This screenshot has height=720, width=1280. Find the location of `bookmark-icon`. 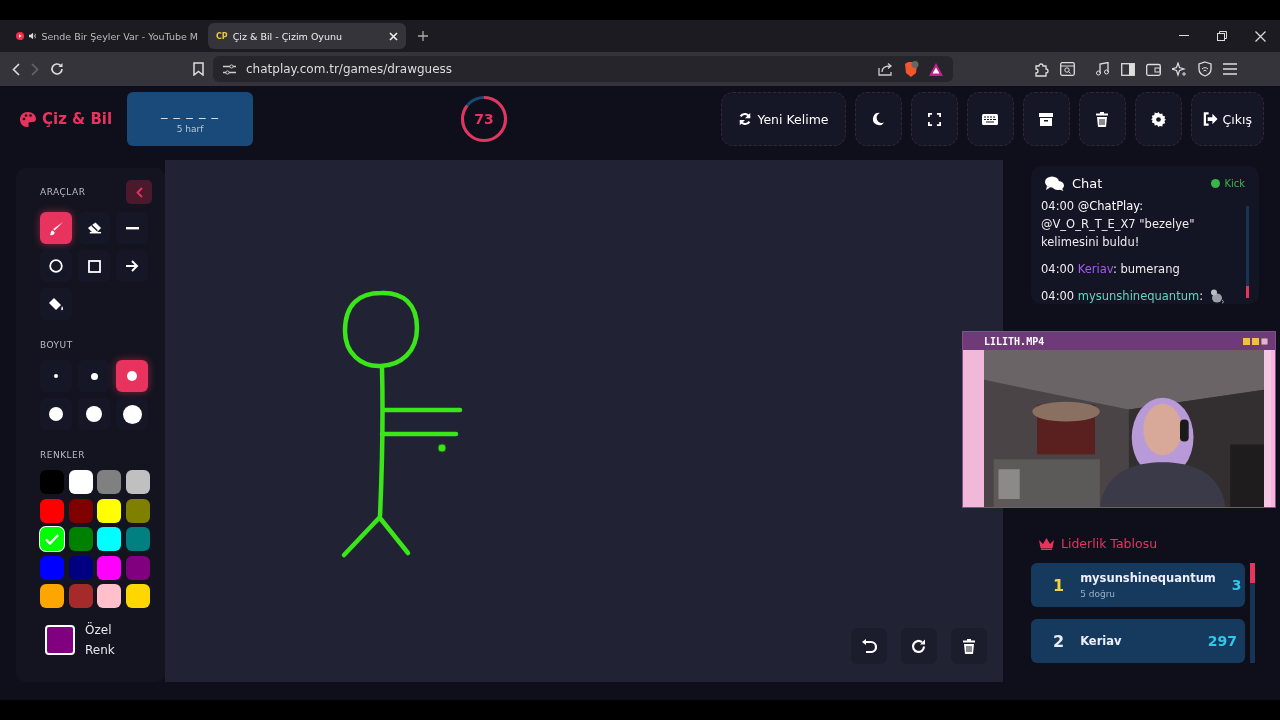

bookmark-icon is located at coordinates (198, 69).